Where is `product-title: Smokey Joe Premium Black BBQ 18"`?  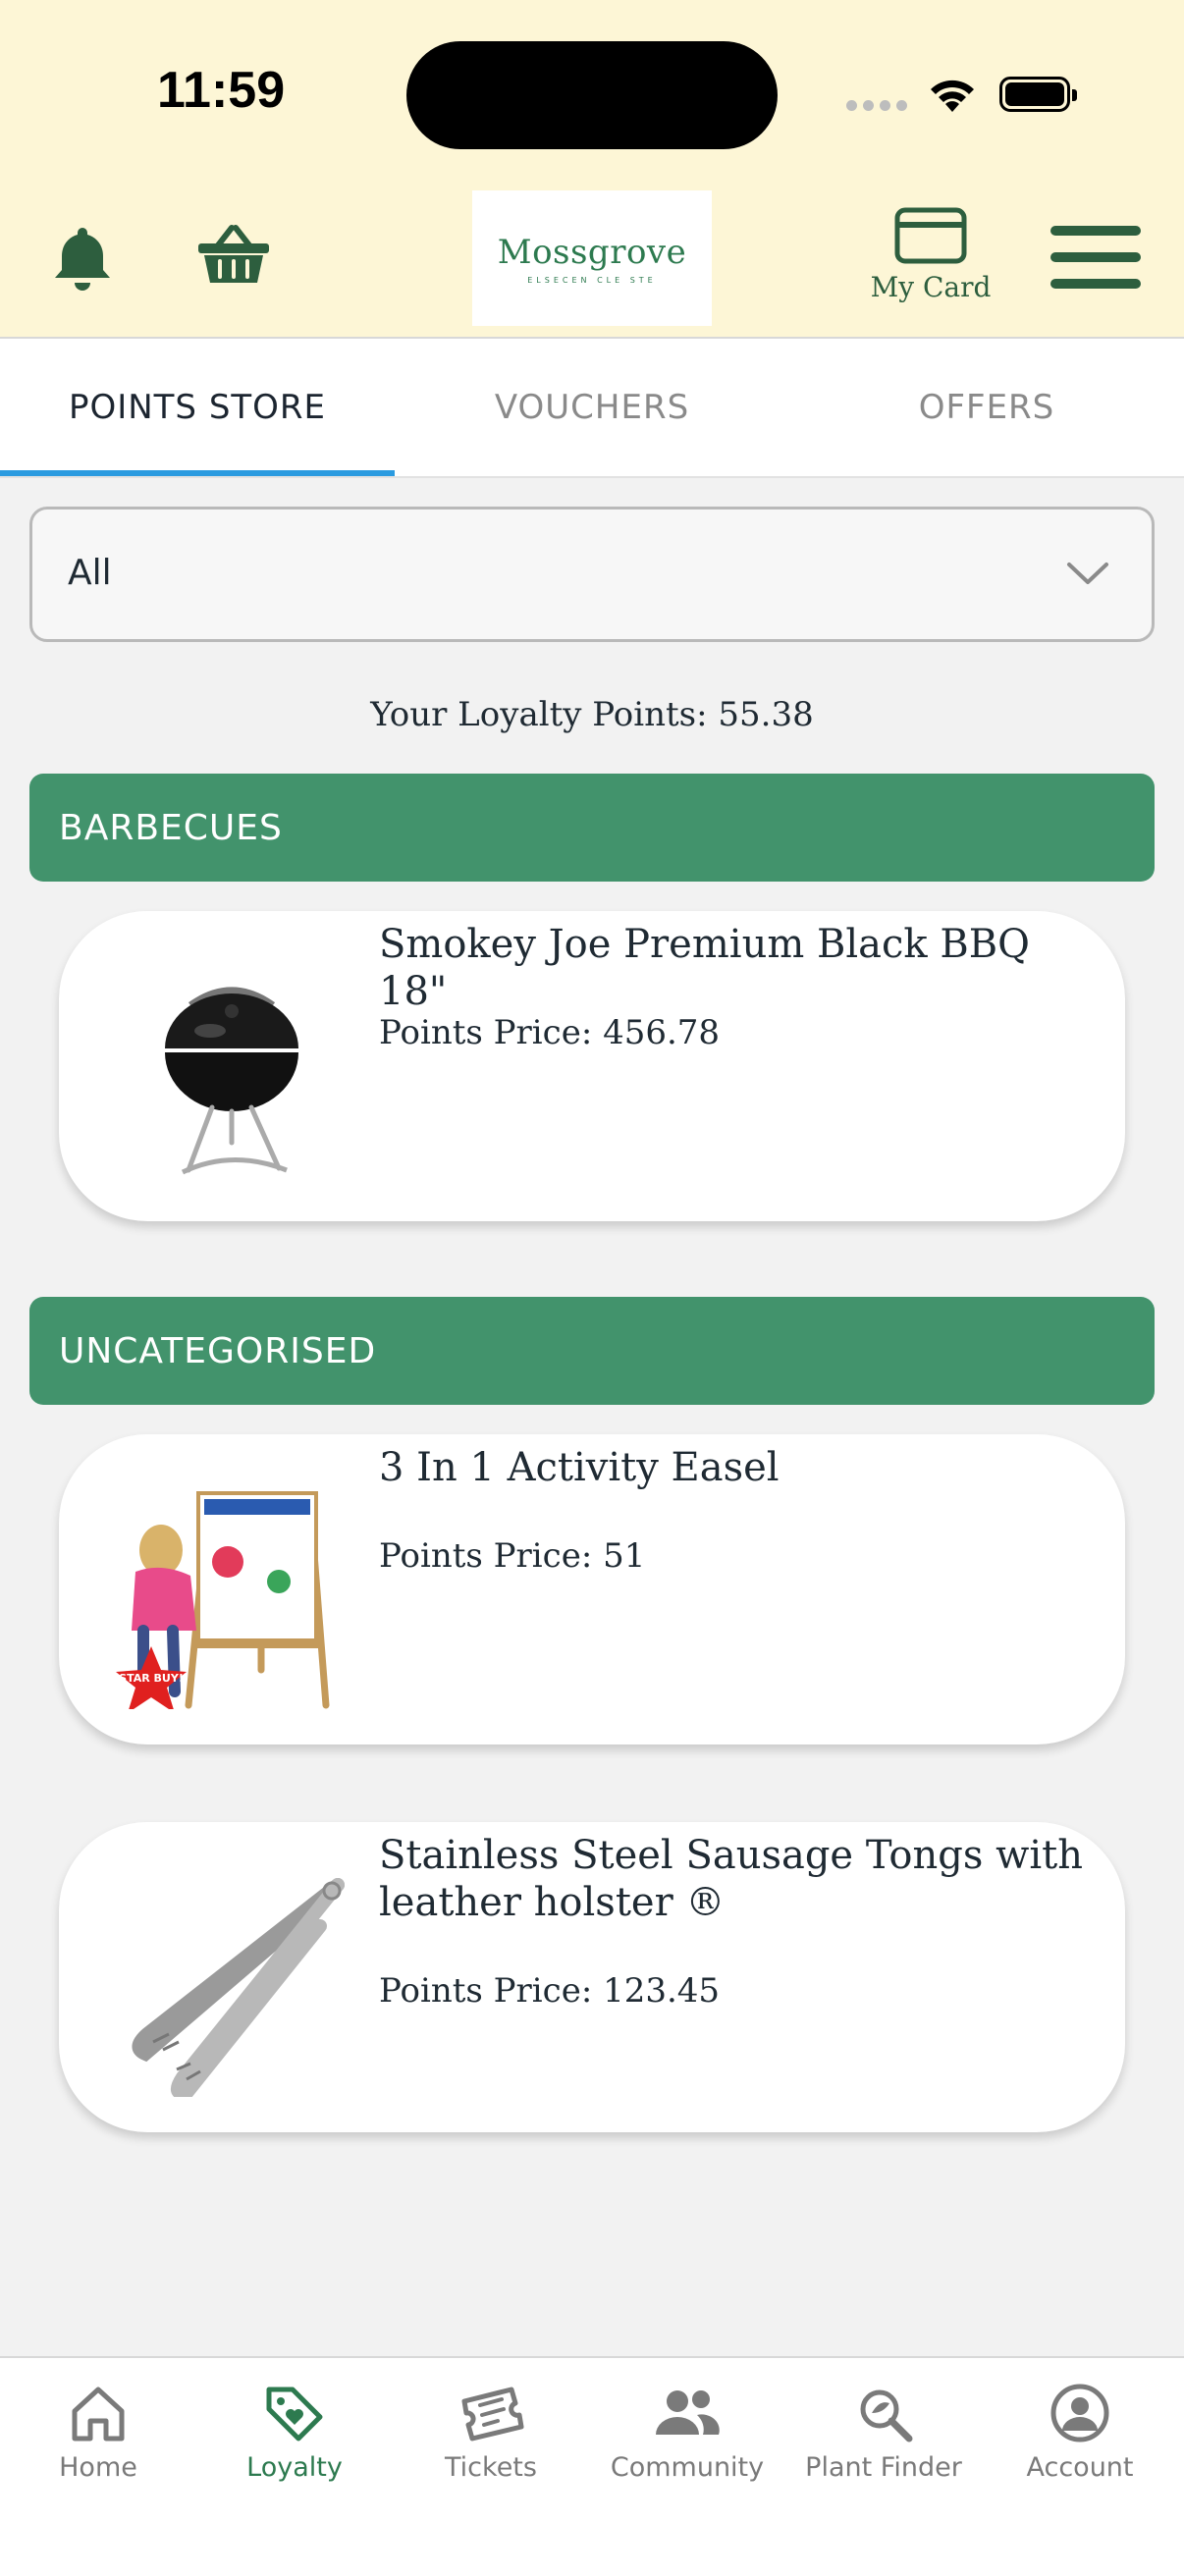 product-title: Smokey Joe Premium Black BBQ 18" is located at coordinates (704, 968).